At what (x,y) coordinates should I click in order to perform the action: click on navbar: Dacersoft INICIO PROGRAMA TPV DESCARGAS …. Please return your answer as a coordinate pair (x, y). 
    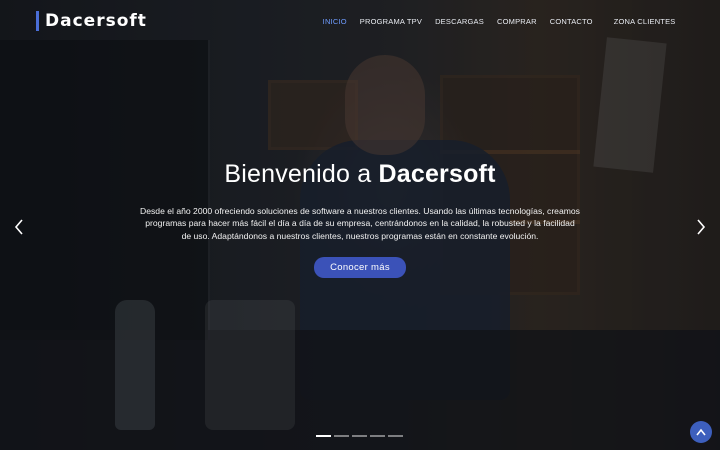
    Looking at the image, I should click on (360, 21).